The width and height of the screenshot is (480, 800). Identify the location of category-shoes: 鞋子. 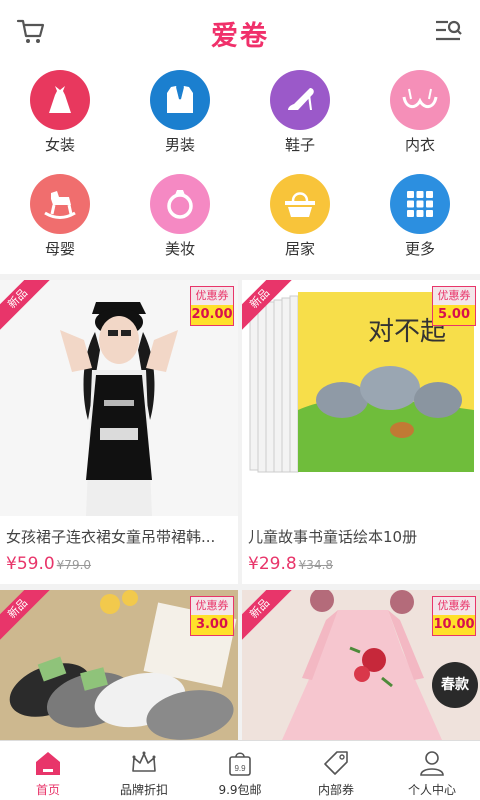
(300, 114).